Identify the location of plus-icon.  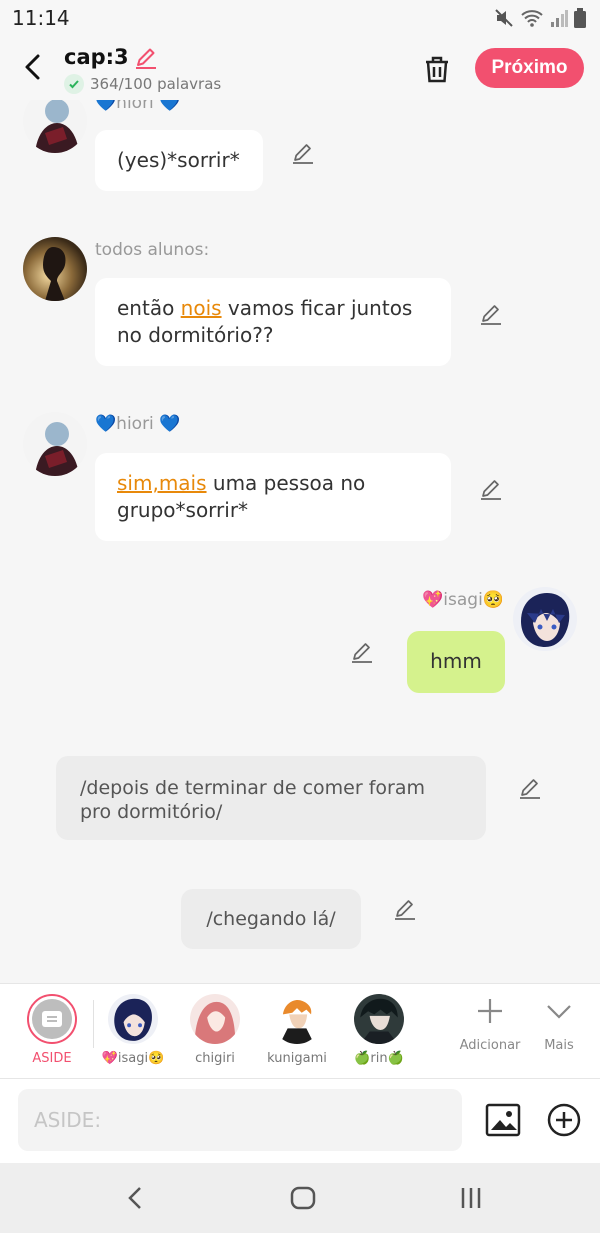
(490, 1011).